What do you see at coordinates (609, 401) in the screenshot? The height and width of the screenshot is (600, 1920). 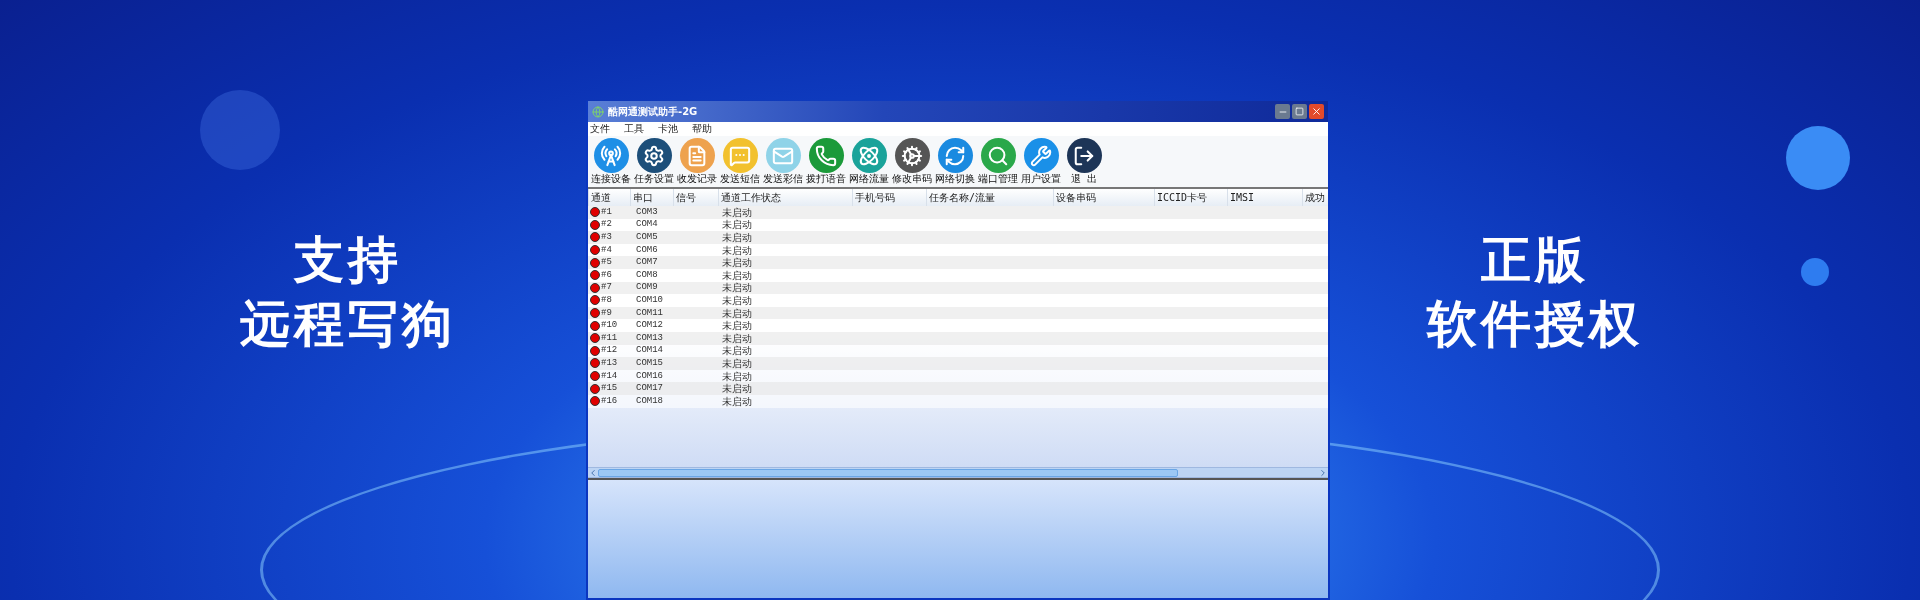 I see `table-cell: #16` at bounding box center [609, 401].